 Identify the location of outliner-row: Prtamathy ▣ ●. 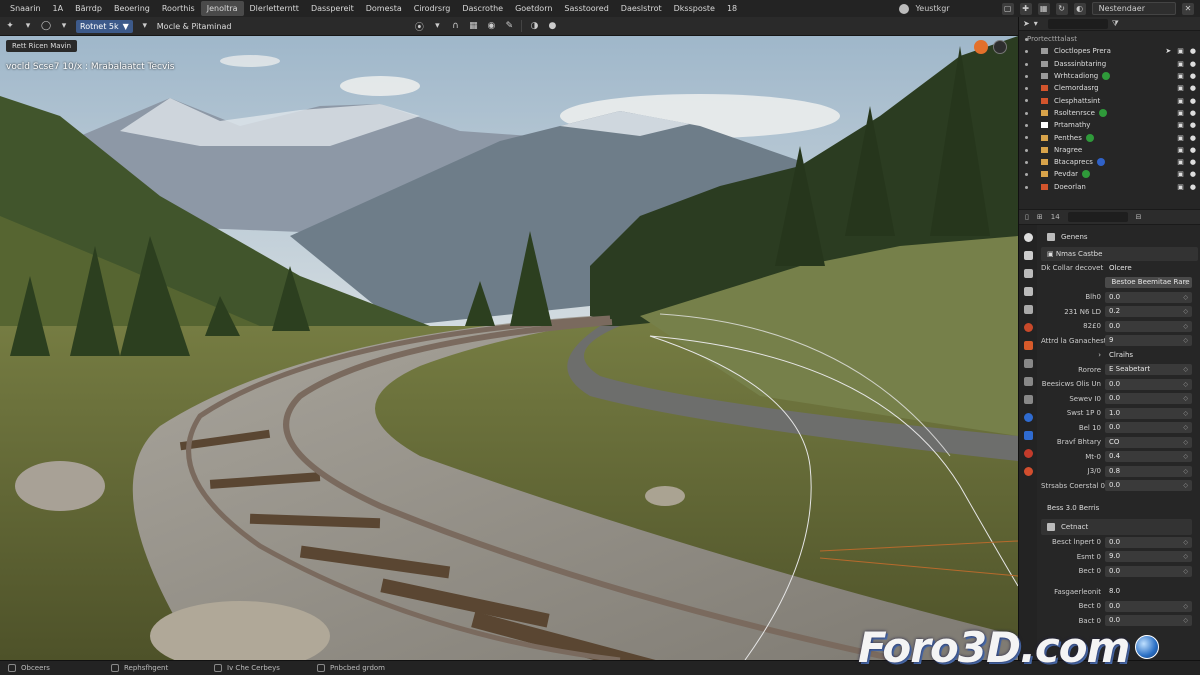
(1109, 125).